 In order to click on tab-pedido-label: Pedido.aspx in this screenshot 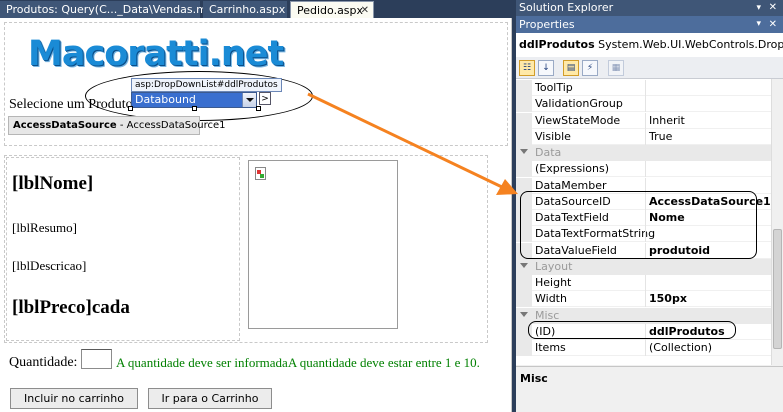, I will do `click(330, 10)`.